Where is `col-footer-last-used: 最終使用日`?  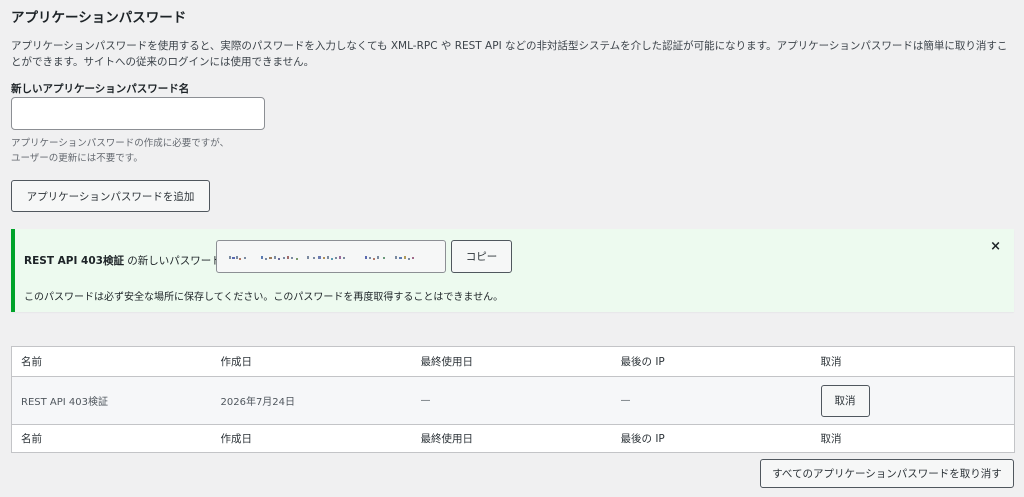
col-footer-last-used: 最終使用日 is located at coordinates (511, 438).